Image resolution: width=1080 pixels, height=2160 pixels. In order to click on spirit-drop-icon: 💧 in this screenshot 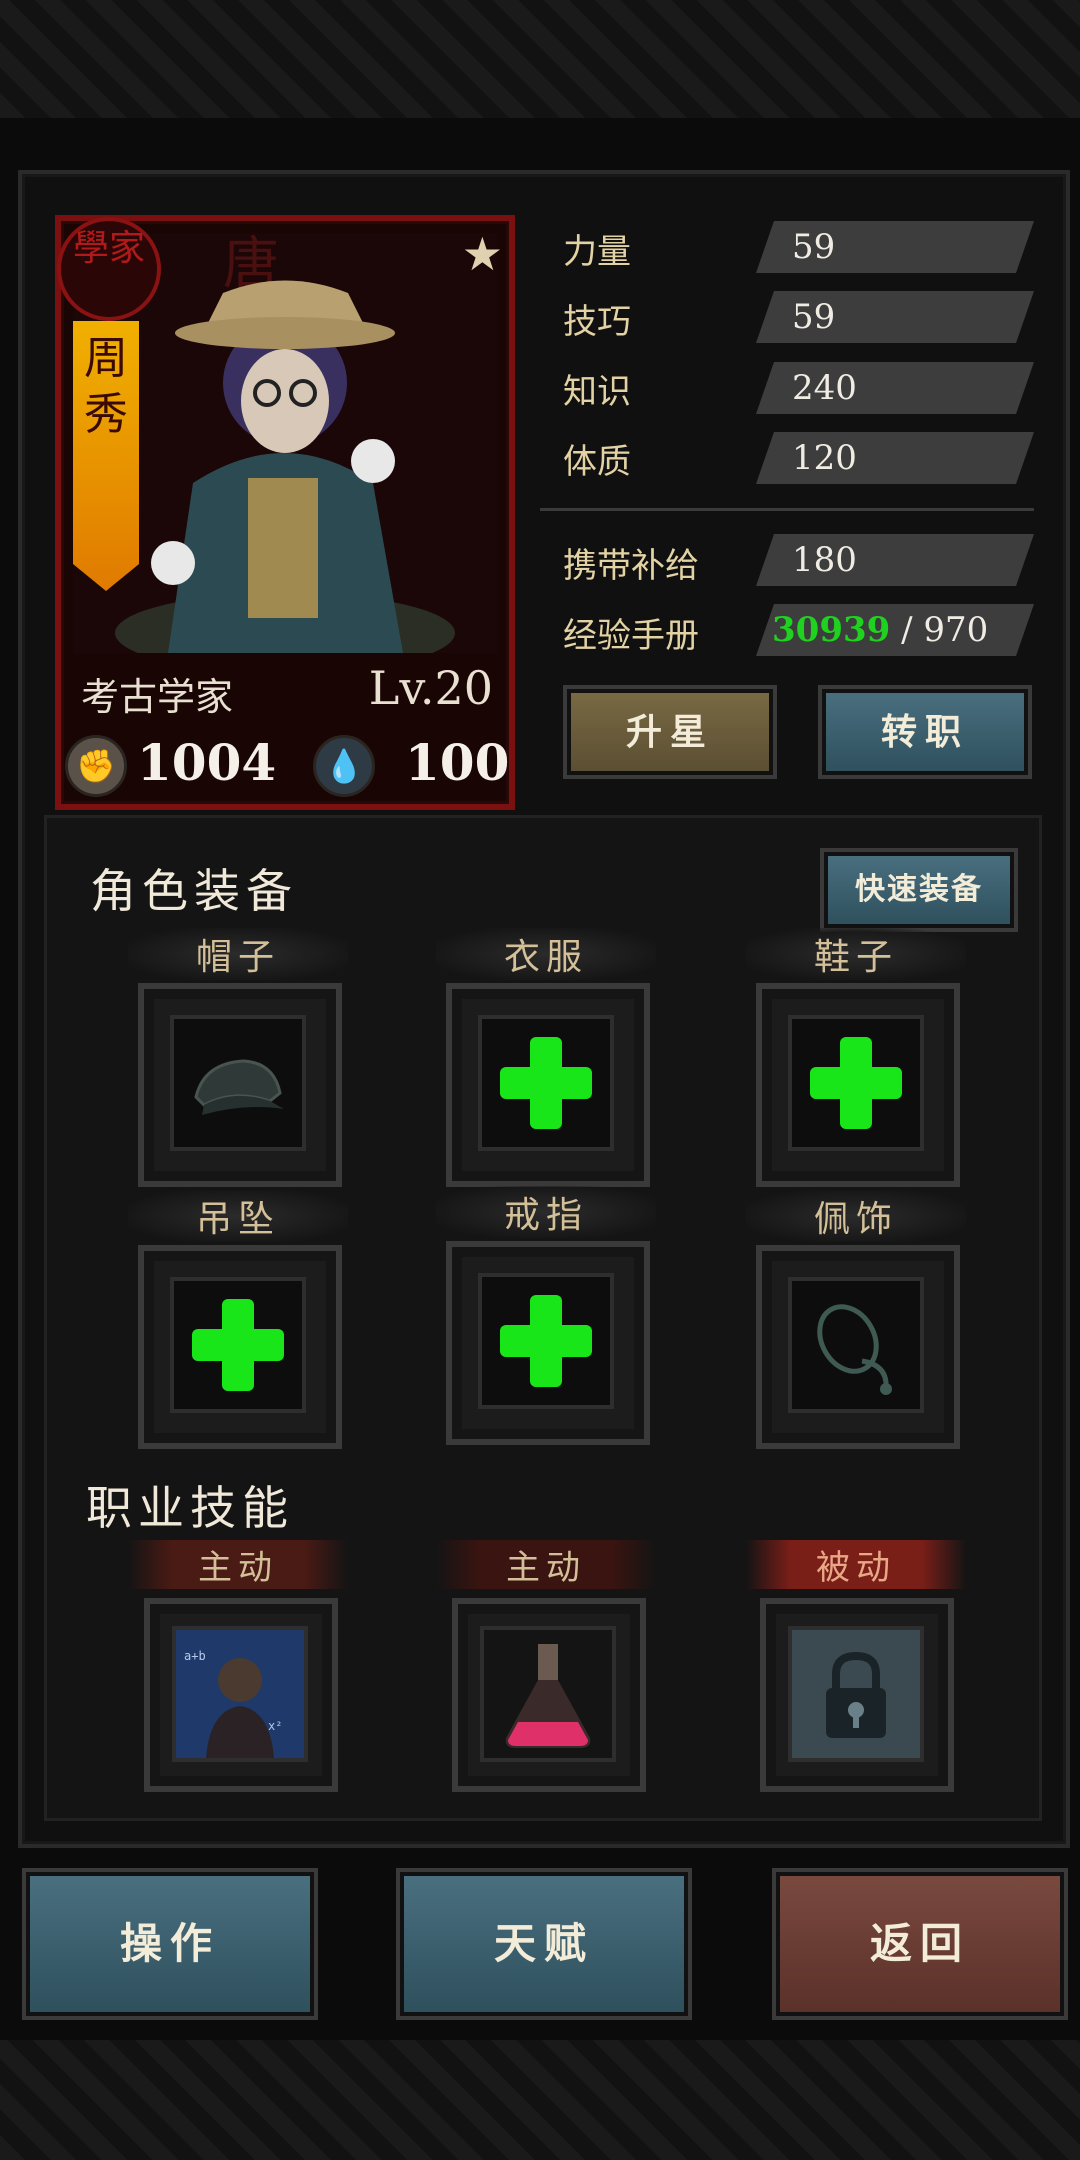, I will do `click(344, 766)`.